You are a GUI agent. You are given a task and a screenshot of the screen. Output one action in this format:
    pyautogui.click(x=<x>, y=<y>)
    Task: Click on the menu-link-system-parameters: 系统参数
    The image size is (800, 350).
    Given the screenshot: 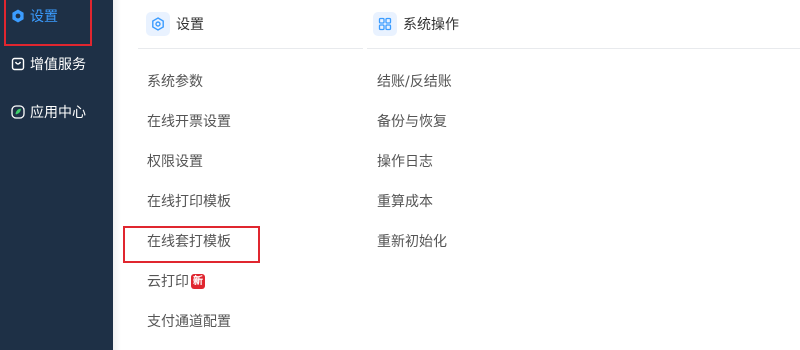 What is the action you would take?
    pyautogui.click(x=175, y=81)
    